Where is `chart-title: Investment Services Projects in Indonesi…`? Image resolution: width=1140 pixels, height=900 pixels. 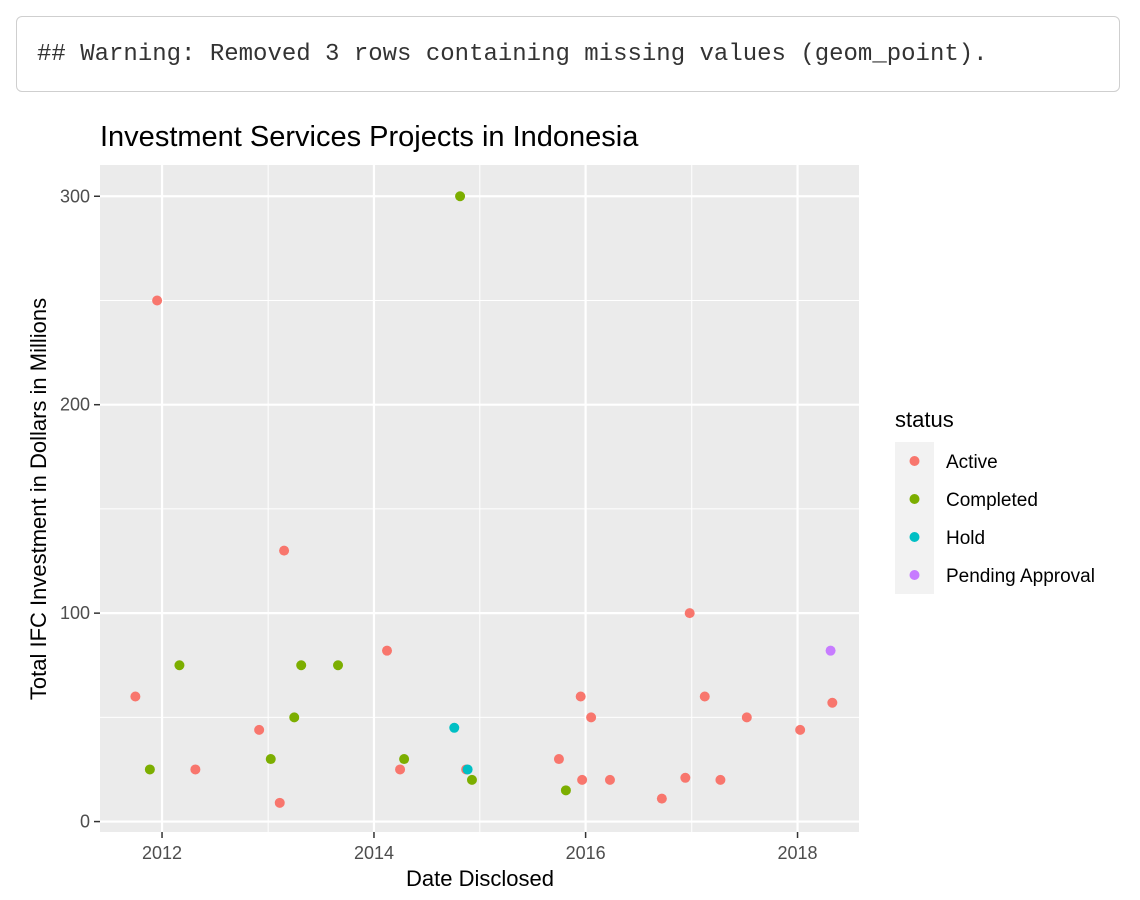
chart-title: Investment Services Projects in Indonesi… is located at coordinates (369, 137).